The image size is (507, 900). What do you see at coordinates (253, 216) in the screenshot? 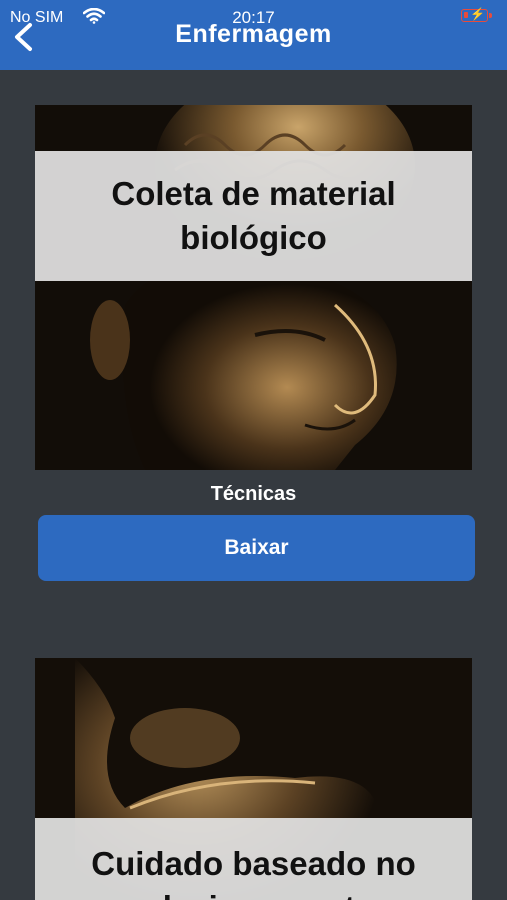
I see `card-title-banner: Coleta de material biológico` at bounding box center [253, 216].